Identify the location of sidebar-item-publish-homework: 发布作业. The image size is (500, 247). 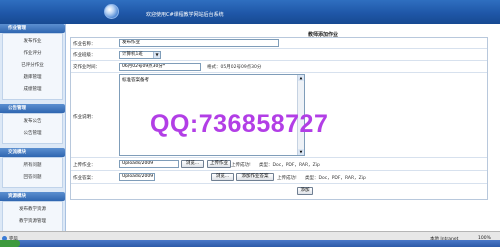
(32, 42).